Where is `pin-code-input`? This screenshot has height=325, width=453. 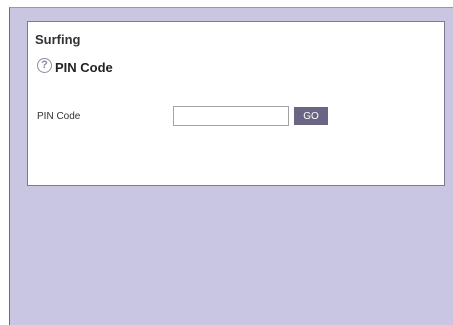
pin-code-input is located at coordinates (231, 116).